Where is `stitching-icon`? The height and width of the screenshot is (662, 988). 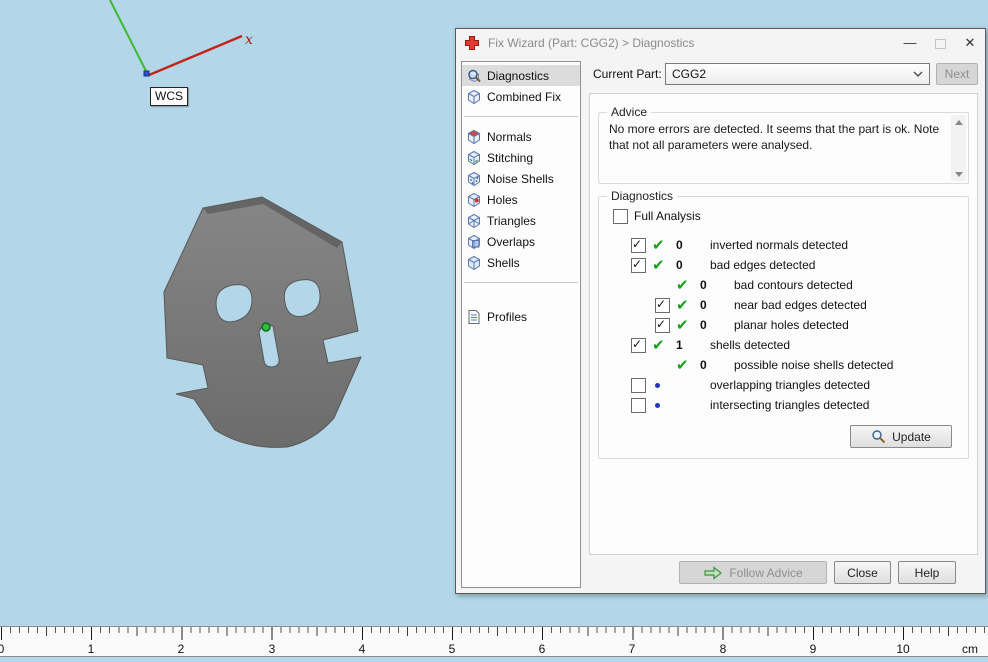
stitching-icon is located at coordinates (474, 158).